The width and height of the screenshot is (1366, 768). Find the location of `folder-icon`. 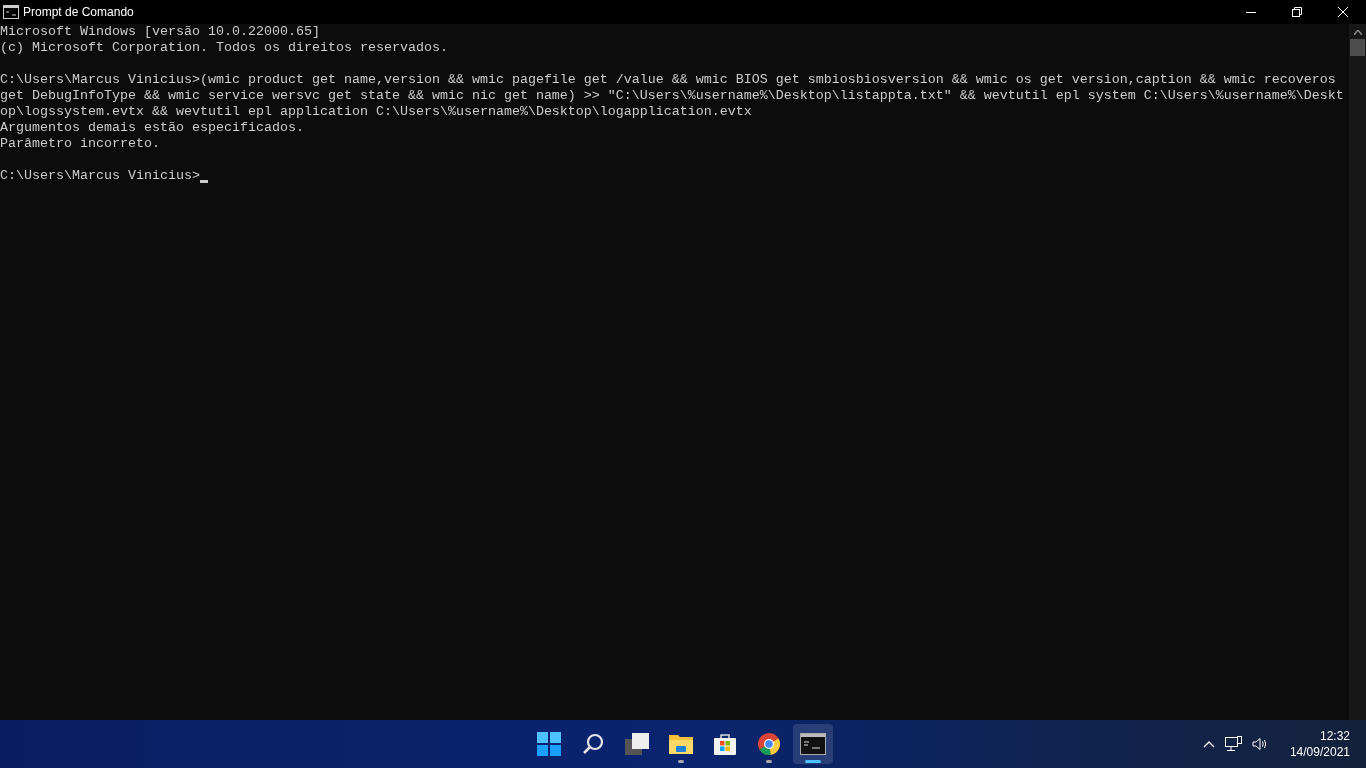

folder-icon is located at coordinates (681, 744).